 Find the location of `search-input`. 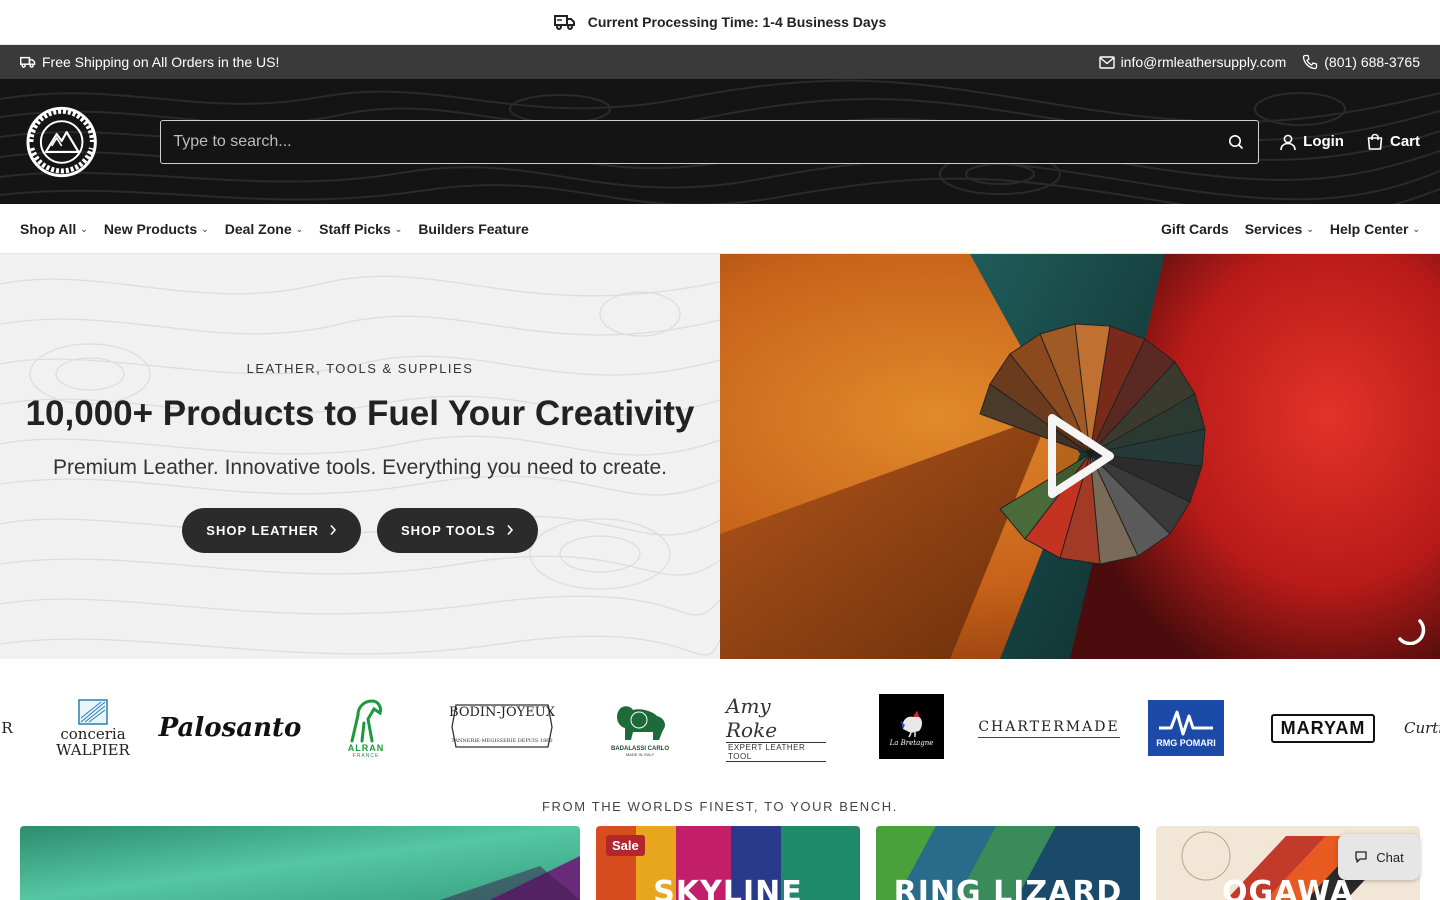

search-input is located at coordinates (700, 141).